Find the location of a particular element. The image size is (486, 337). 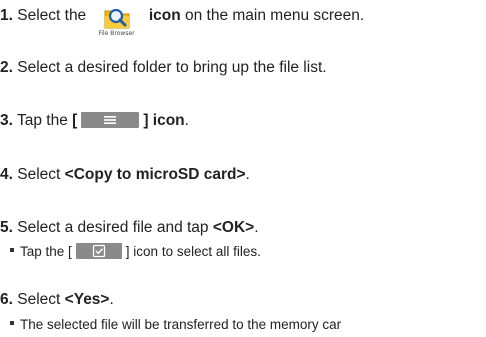

step-2-number: 2. is located at coordinates (6, 67).